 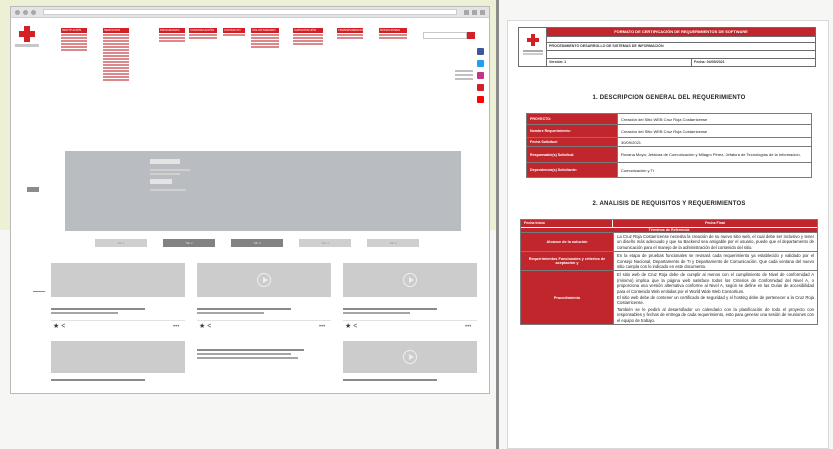 I want to click on cross-logo-icon, so click(x=27, y=34).